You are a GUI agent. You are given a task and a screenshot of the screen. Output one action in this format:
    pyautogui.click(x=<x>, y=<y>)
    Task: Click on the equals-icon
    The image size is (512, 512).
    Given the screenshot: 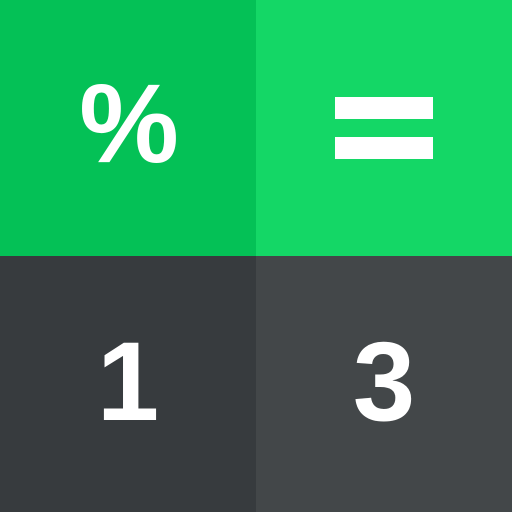 What is the action you would take?
    pyautogui.click(x=384, y=128)
    